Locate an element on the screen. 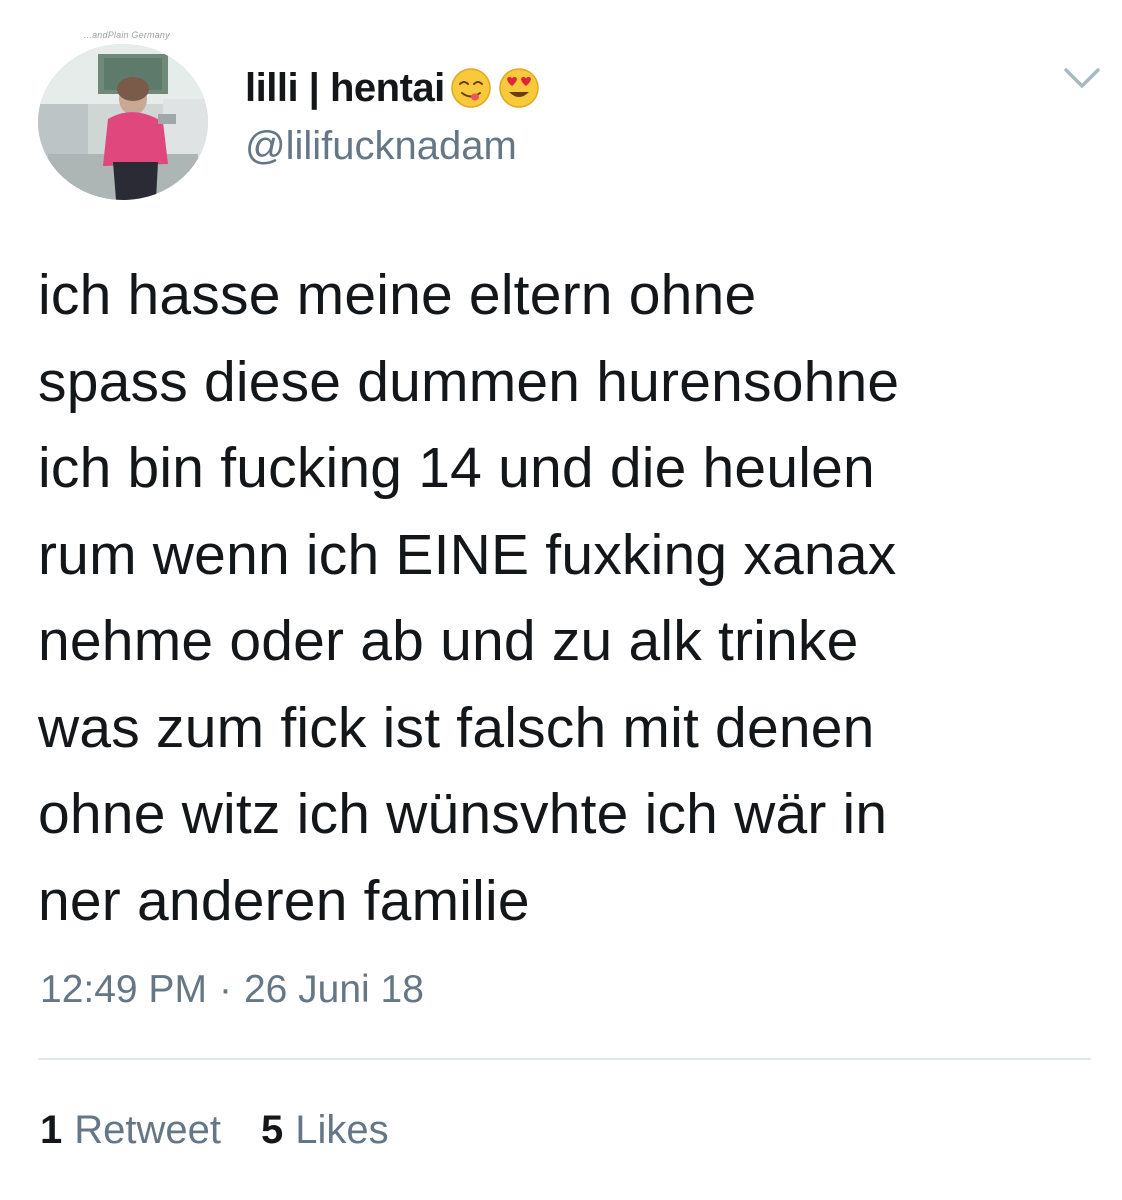 Image resolution: width=1122 pixels, height=1200 pixels. avatar-photo is located at coordinates (123, 122).